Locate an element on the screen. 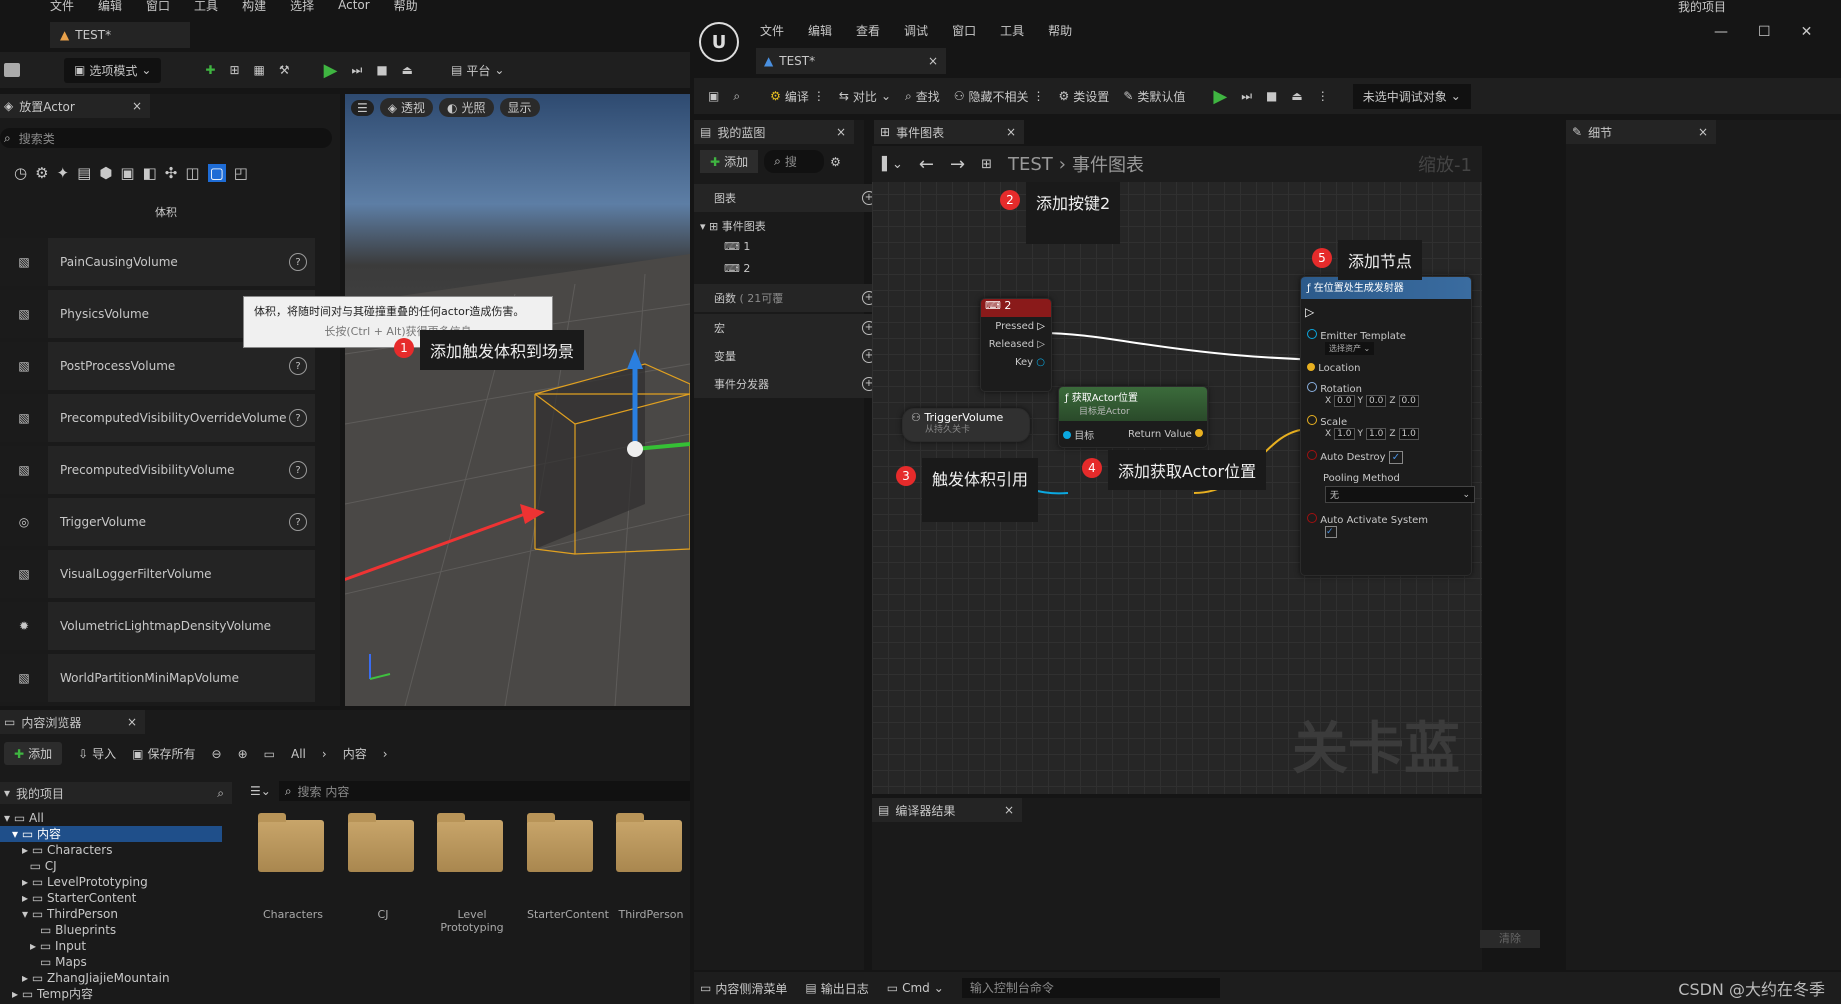 This screenshot has height=1004, width=1841. list-item: ▧ PostProcessVolume? is located at coordinates (157, 366).